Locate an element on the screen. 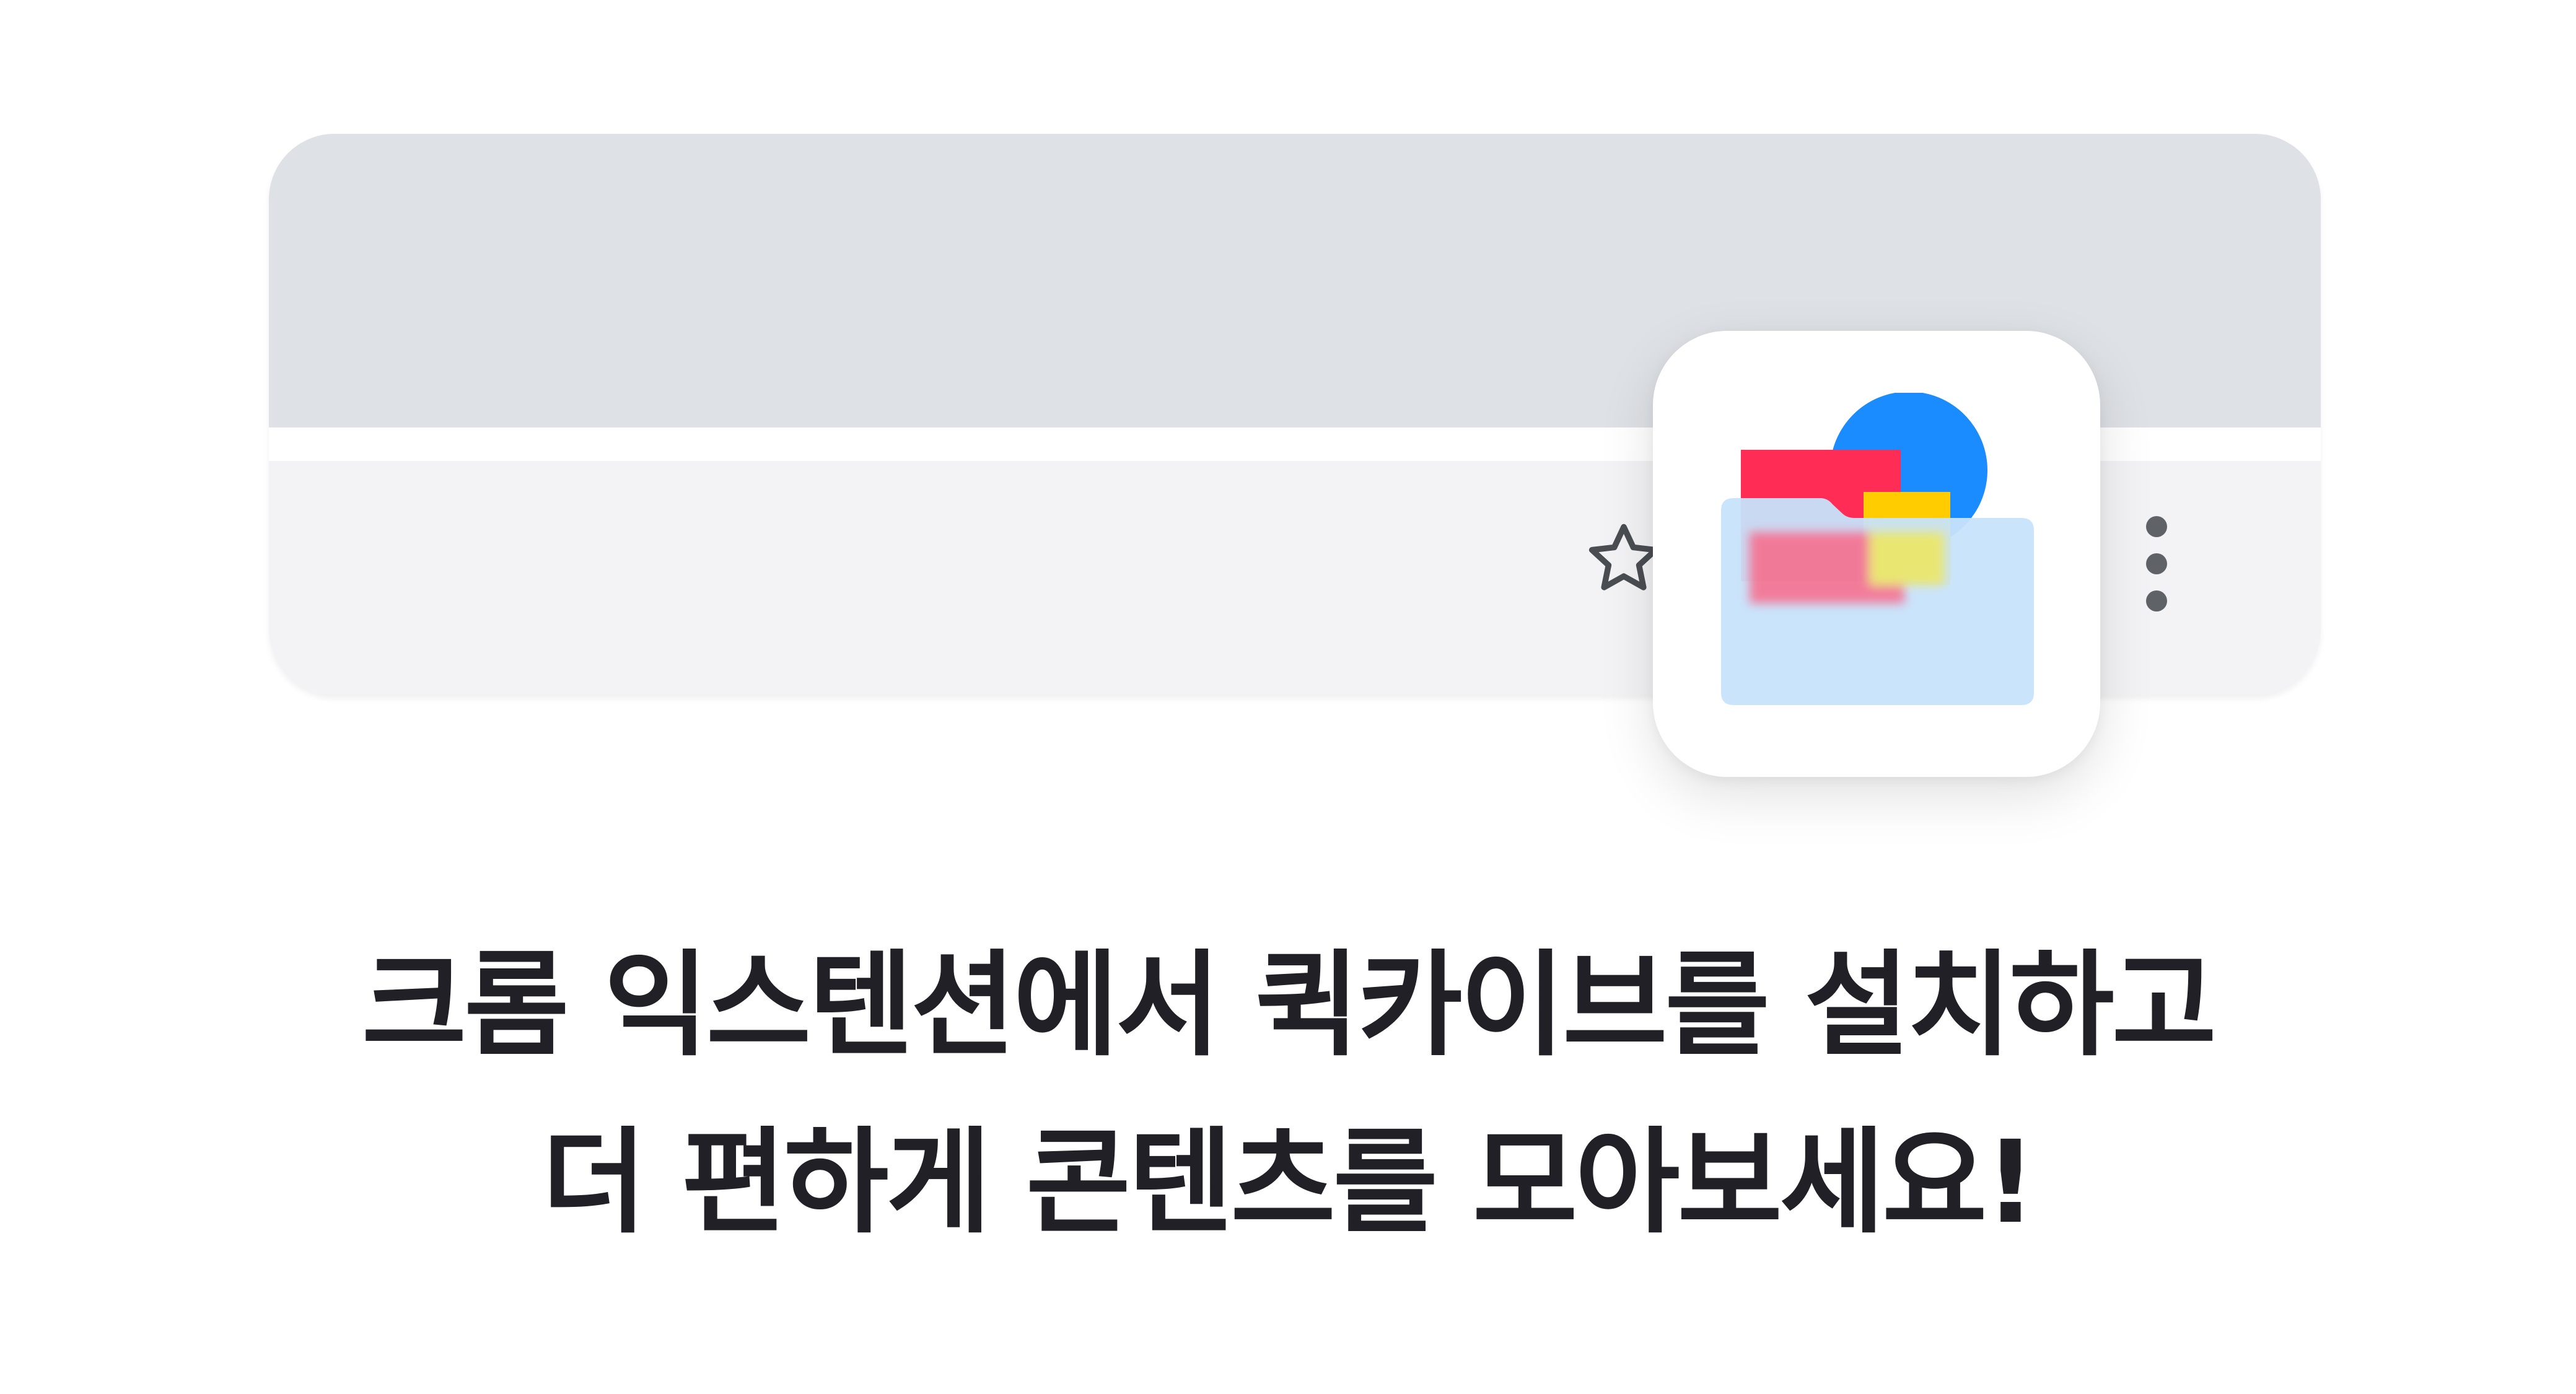 This screenshot has width=2576, height=1394. extension-button is located at coordinates (1876, 554).